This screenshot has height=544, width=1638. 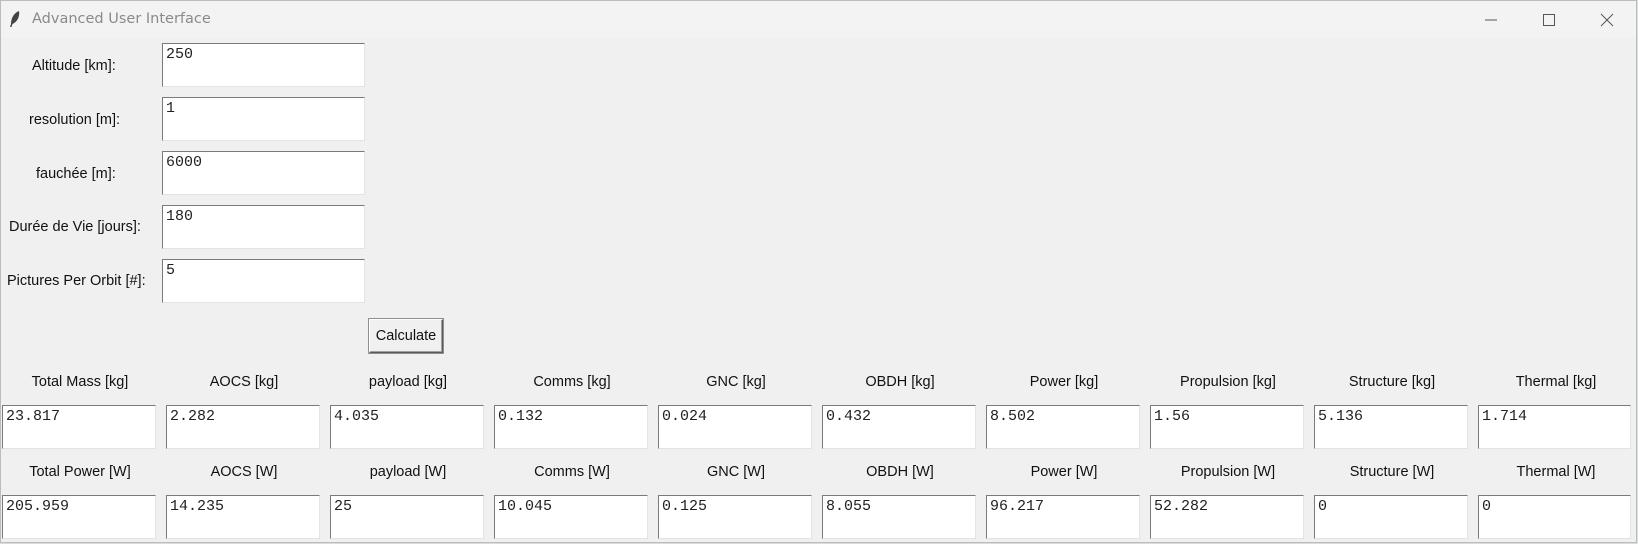 What do you see at coordinates (408, 382) in the screenshot?
I see `mass-label: payload [kg]` at bounding box center [408, 382].